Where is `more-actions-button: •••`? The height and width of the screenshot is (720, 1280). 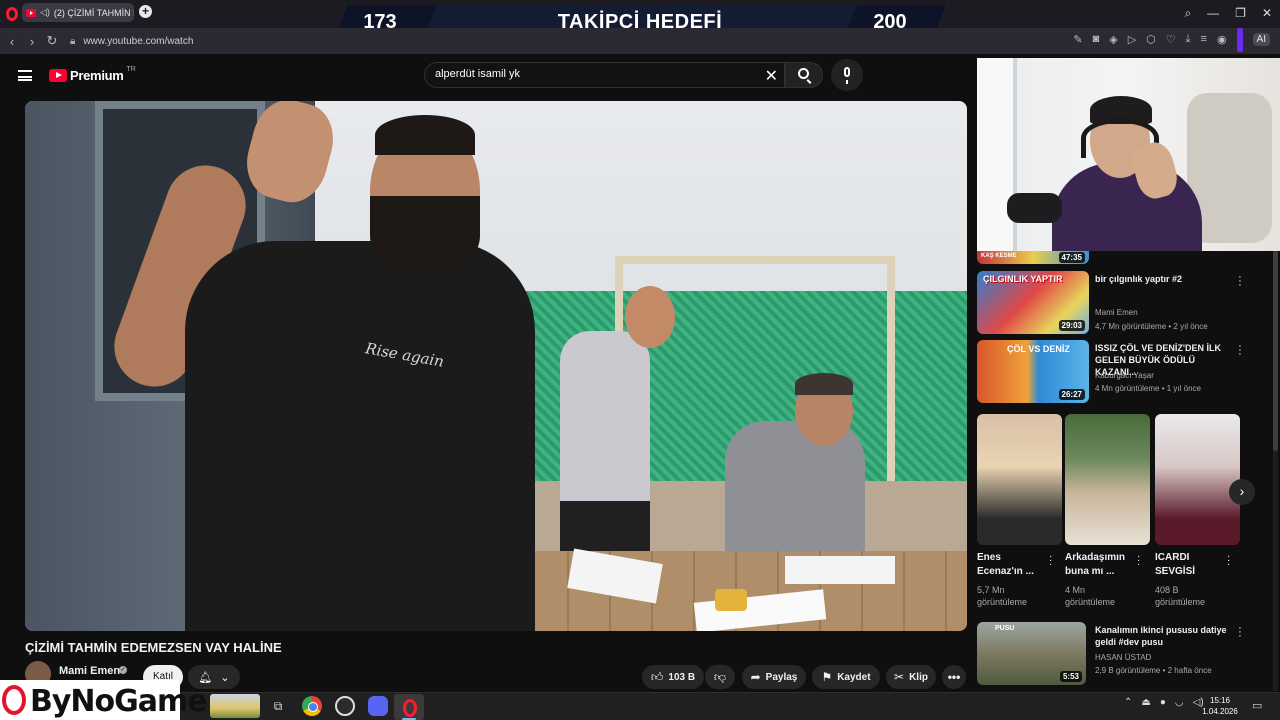 more-actions-button: ••• is located at coordinates (954, 677).